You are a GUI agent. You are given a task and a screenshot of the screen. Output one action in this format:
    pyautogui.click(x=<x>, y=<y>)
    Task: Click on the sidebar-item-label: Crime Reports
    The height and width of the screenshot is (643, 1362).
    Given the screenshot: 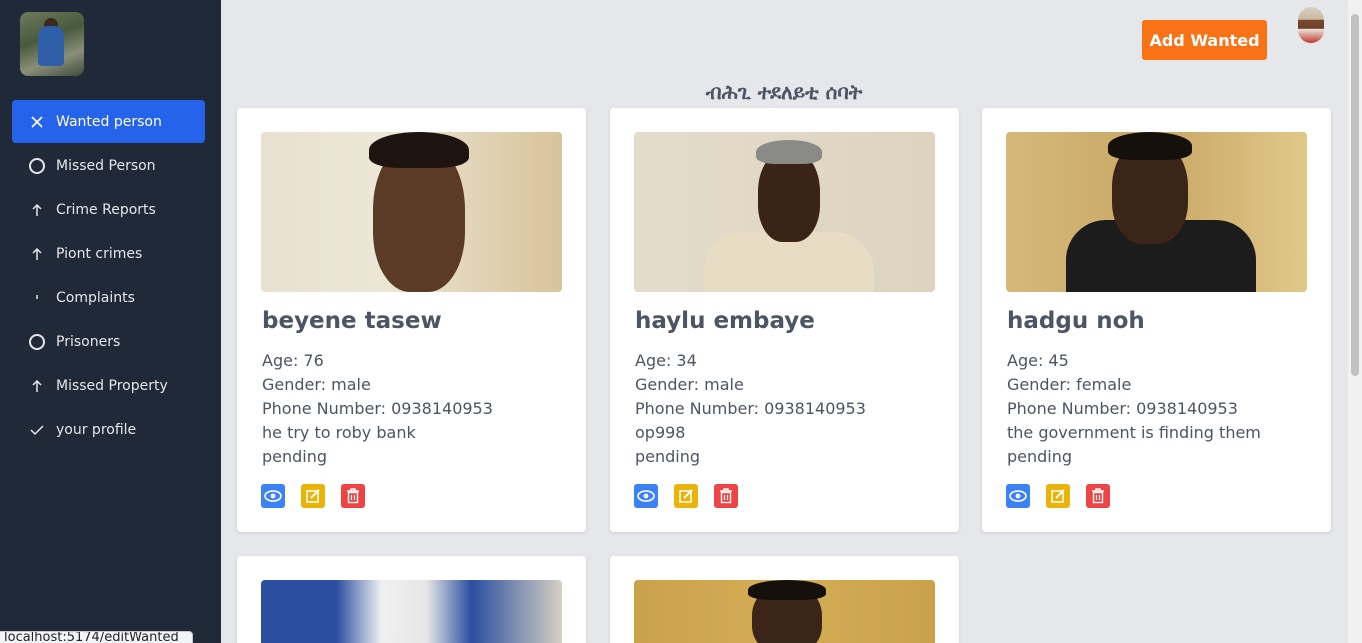 What is the action you would take?
    pyautogui.click(x=106, y=209)
    